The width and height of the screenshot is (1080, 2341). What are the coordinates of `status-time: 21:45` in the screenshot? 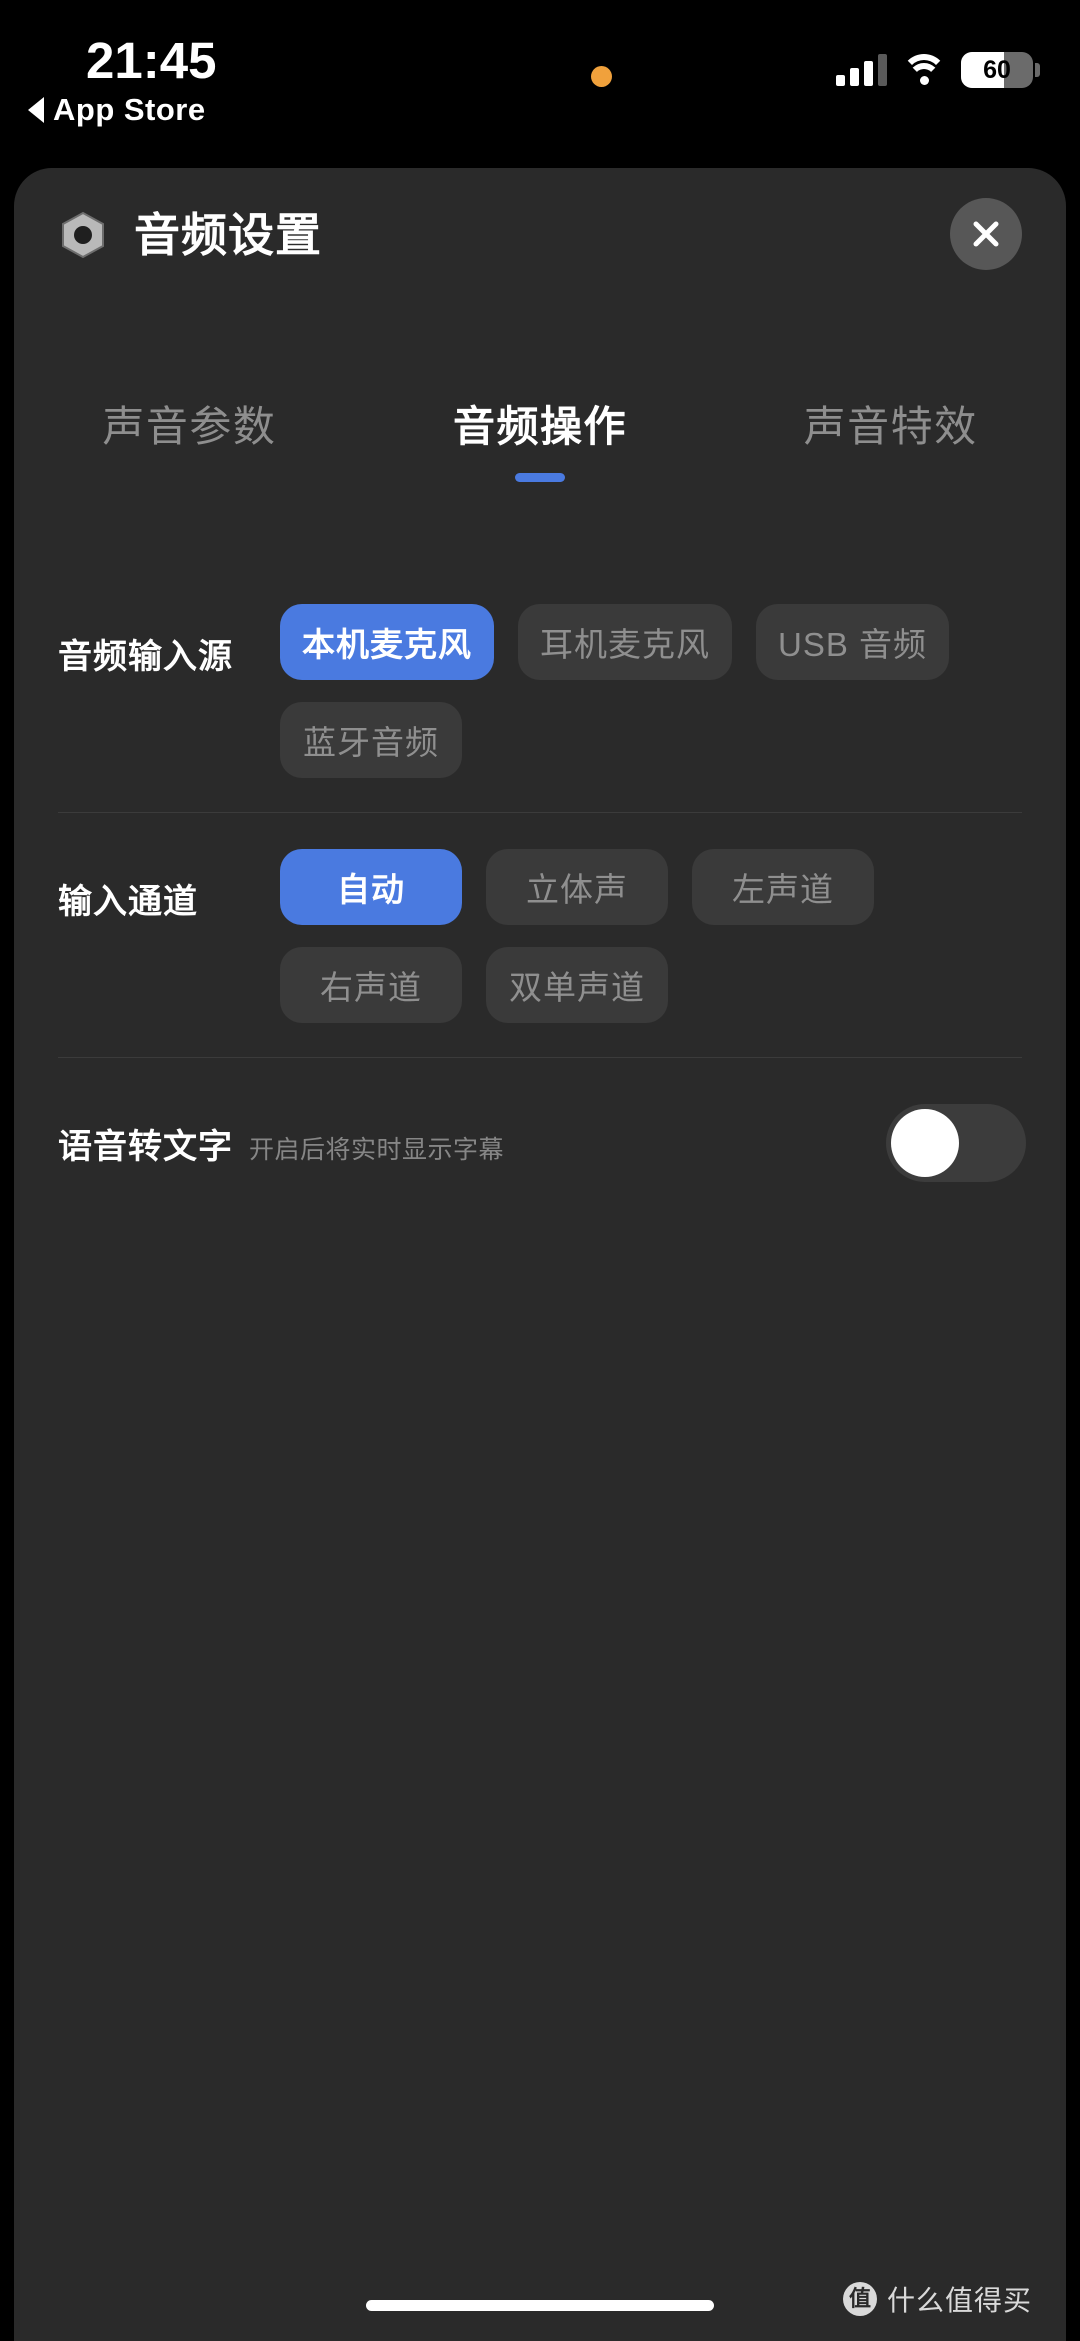 It's located at (151, 60).